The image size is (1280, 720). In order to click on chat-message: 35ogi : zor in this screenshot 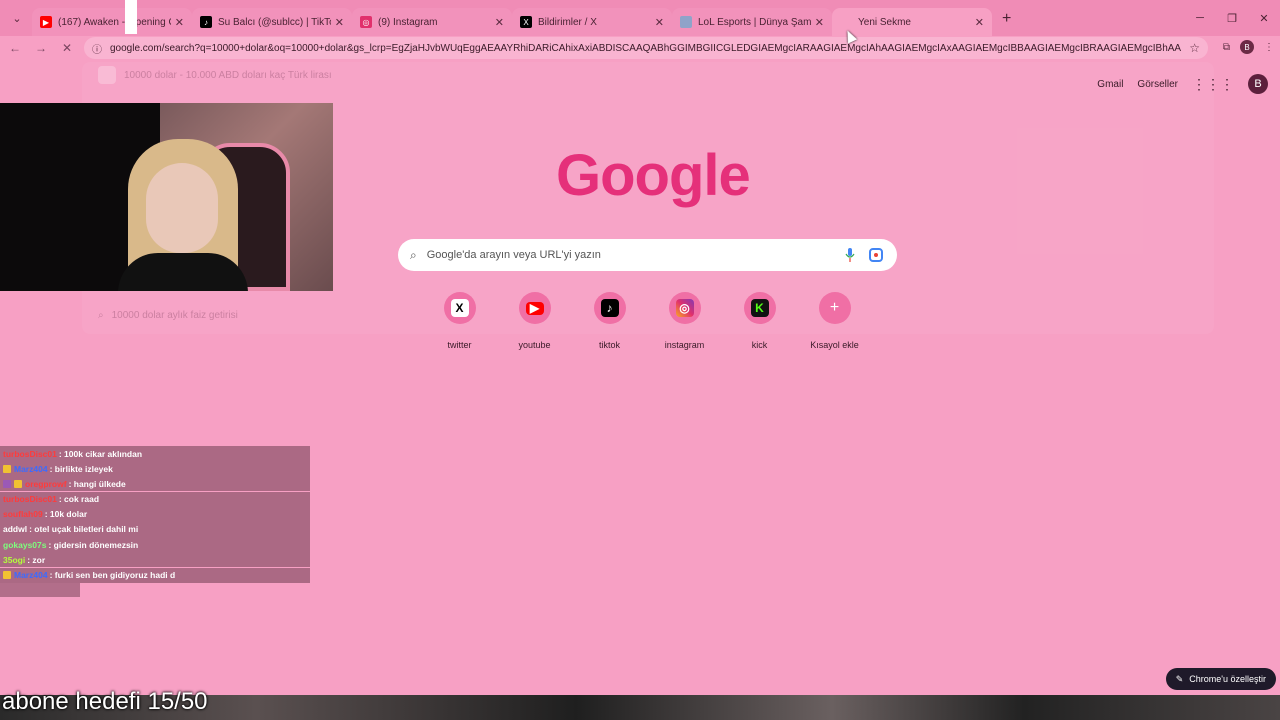, I will do `click(155, 560)`.